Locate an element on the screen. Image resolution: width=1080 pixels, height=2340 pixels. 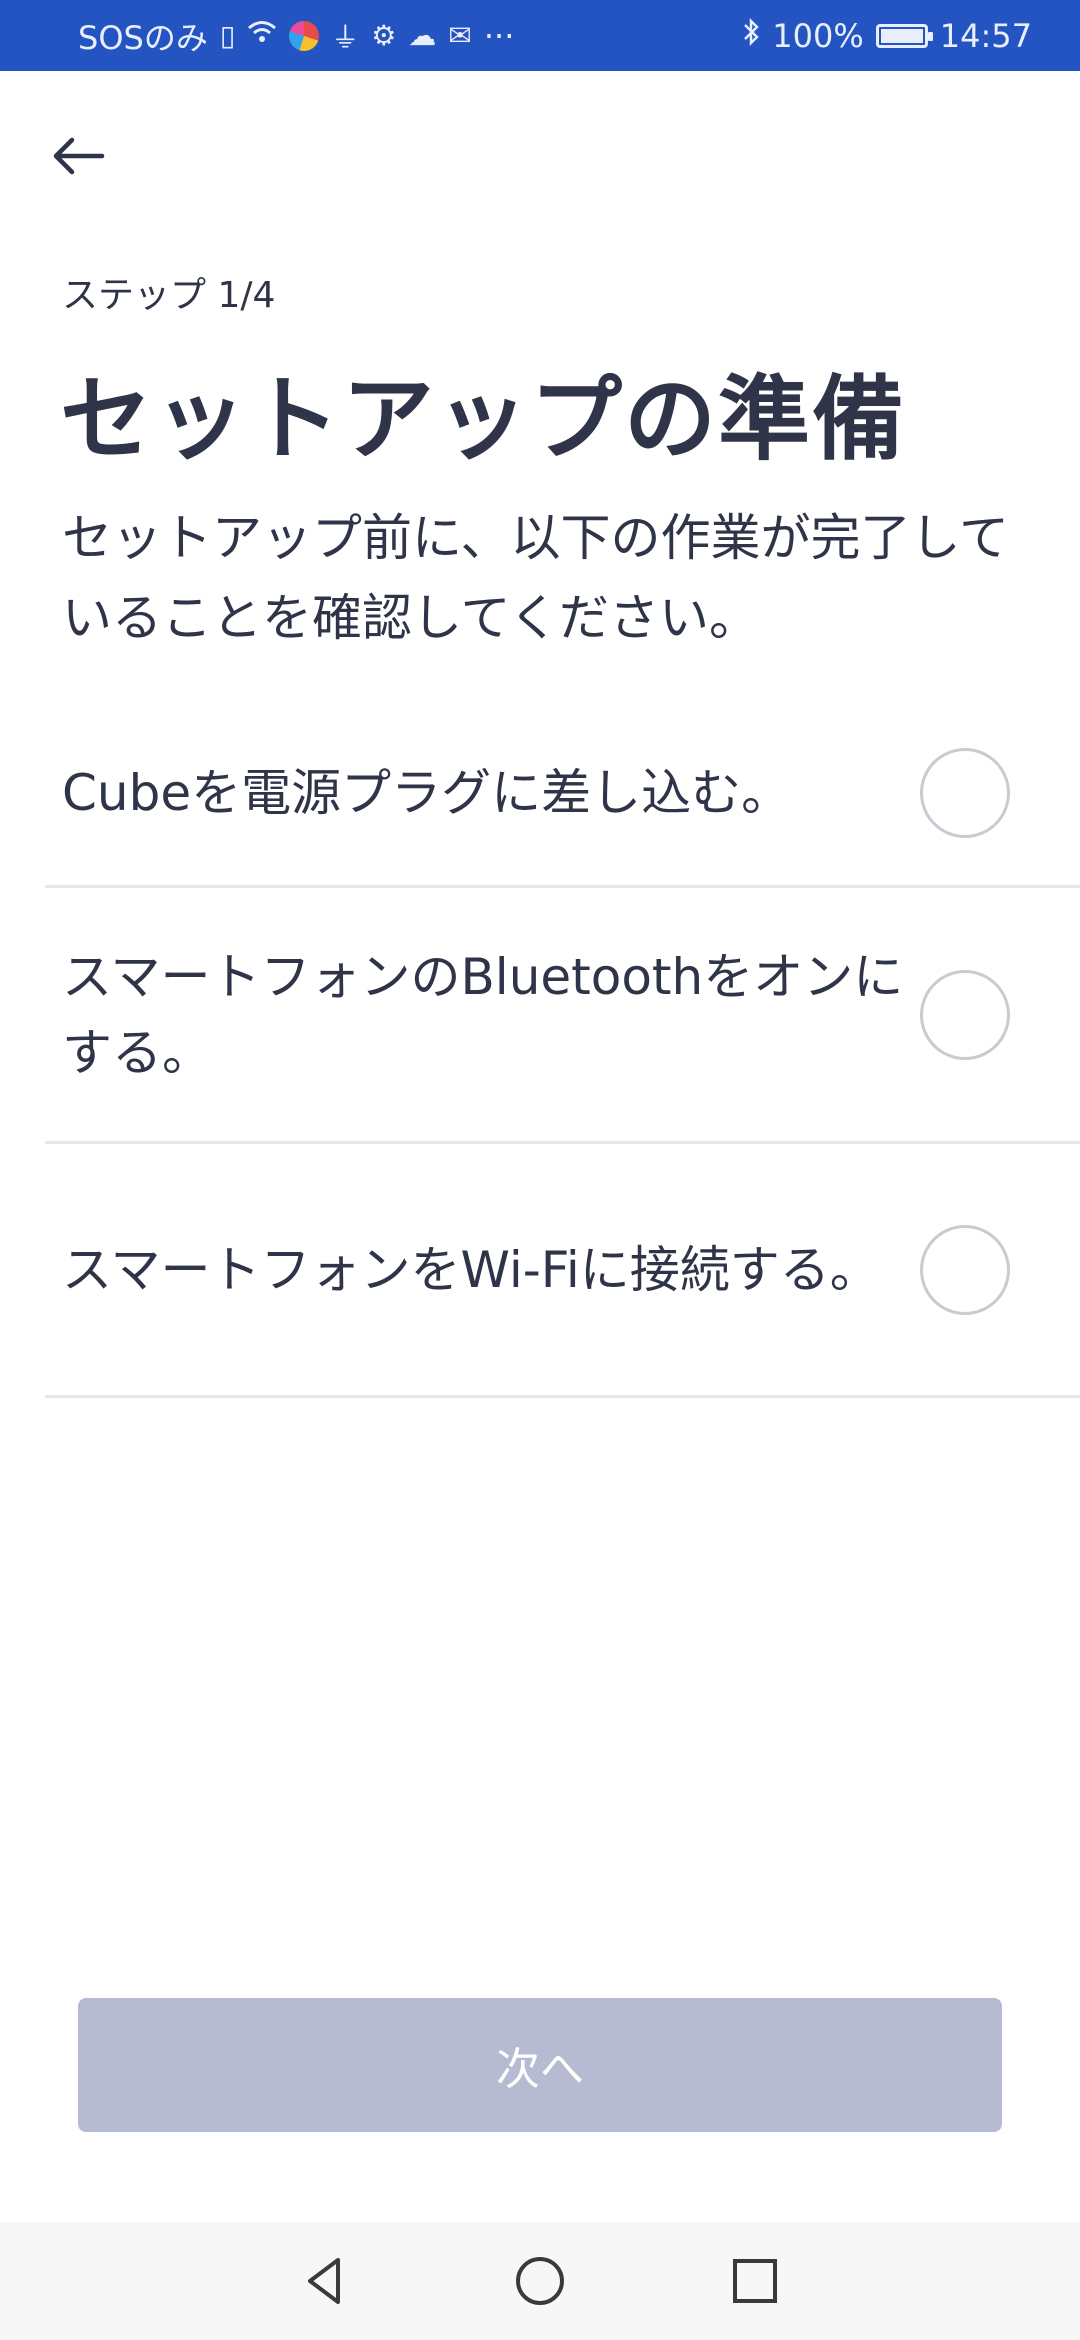
status-right: 100% 14:57 is located at coordinates (887, 36).